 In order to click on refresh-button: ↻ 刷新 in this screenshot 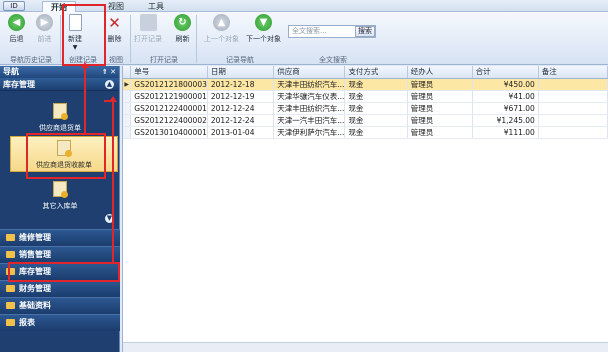, I will do `click(182, 29)`.